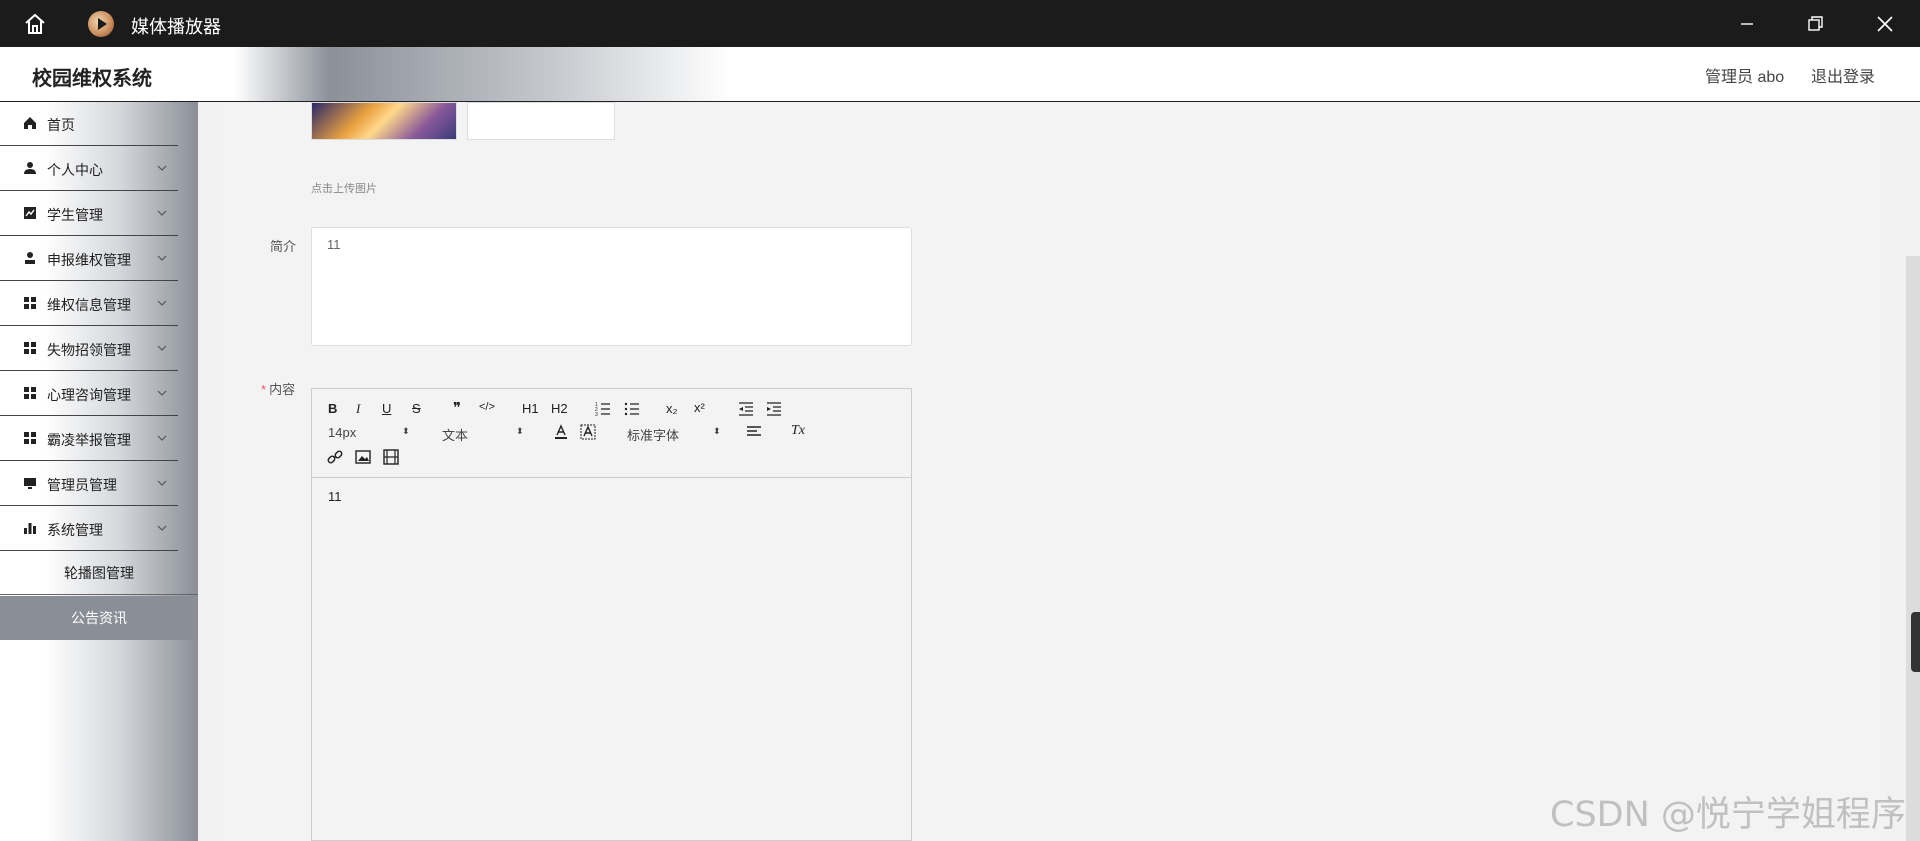 This screenshot has height=841, width=1920. Describe the element at coordinates (384, 121) in the screenshot. I see `uploaded-image-thumbnail` at that location.